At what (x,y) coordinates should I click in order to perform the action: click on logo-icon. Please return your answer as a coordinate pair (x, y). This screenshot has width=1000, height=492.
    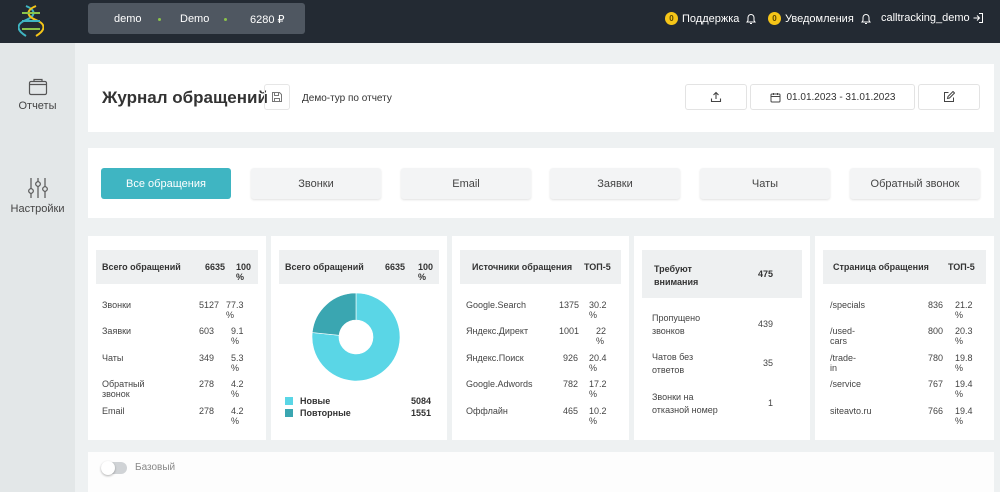
    Looking at the image, I should click on (31, 21).